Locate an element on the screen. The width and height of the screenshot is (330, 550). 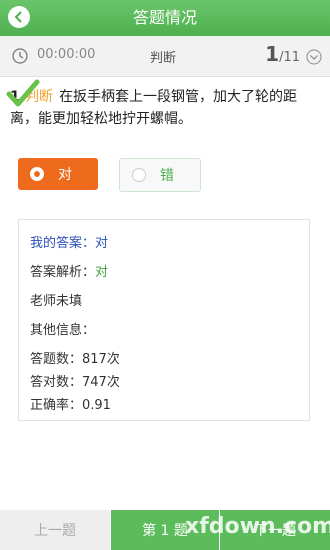
answer-count: 答题数：817次 is located at coordinates (75, 359).